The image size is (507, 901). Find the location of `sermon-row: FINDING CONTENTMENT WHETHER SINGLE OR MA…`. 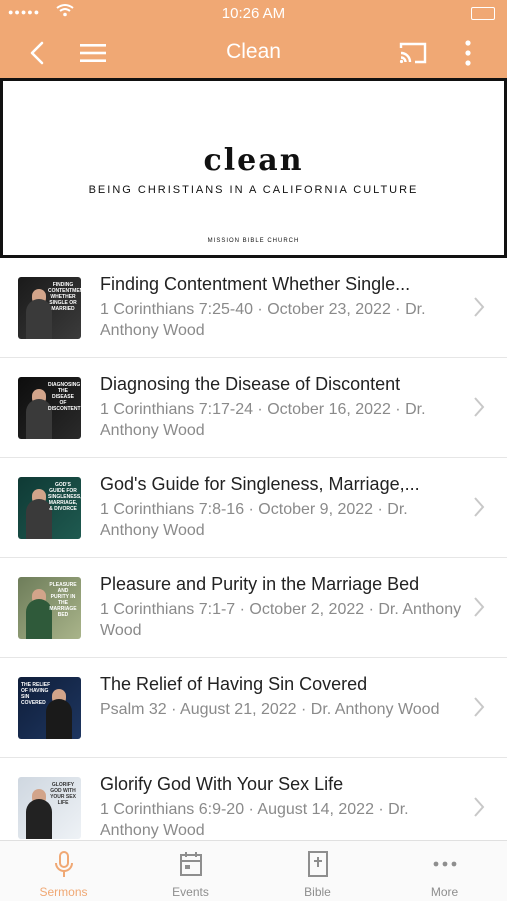

sermon-row: FINDING CONTENTMENT WHETHER SINGLE OR MA… is located at coordinates (253, 308).